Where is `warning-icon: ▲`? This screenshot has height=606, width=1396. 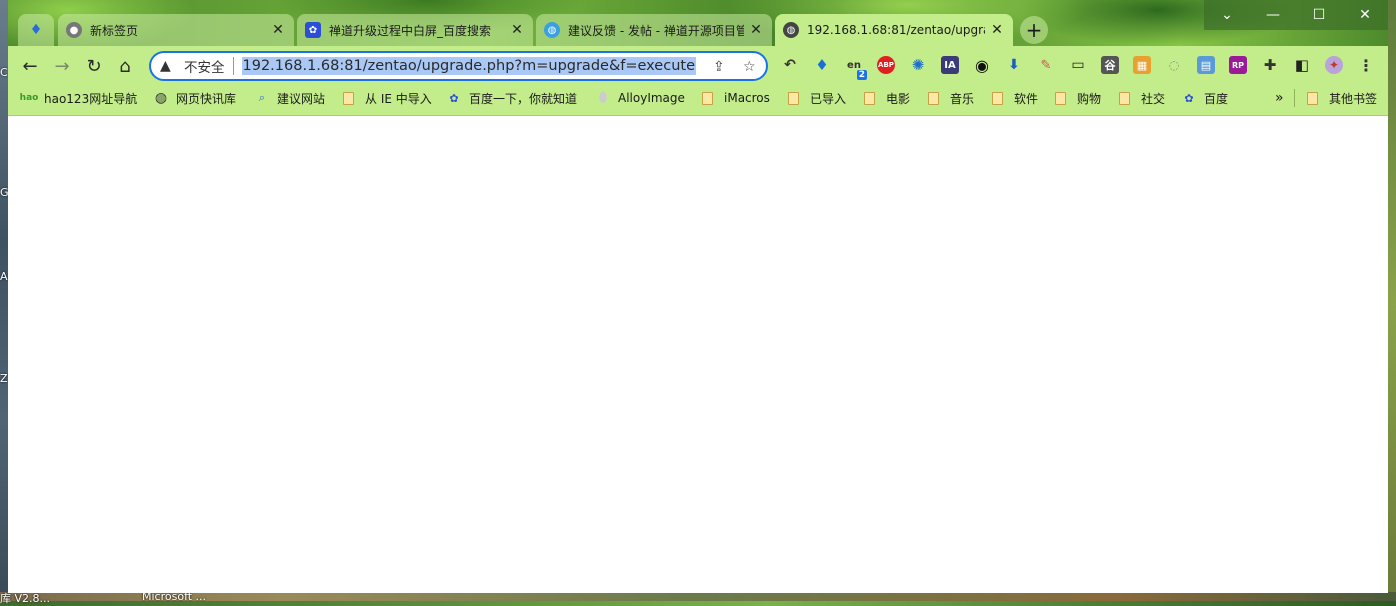 warning-icon: ▲ is located at coordinates (165, 66).